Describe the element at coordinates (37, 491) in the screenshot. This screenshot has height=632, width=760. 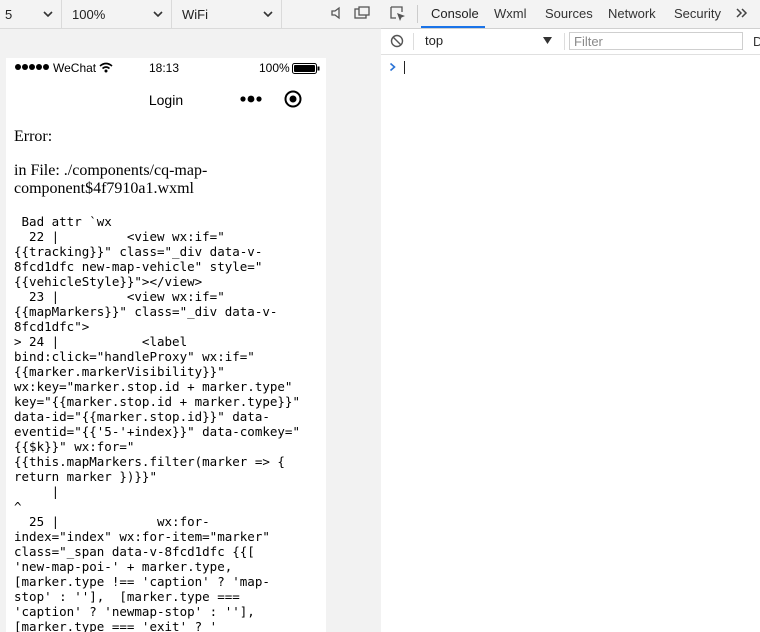
I see `error-code-line: |` at that location.